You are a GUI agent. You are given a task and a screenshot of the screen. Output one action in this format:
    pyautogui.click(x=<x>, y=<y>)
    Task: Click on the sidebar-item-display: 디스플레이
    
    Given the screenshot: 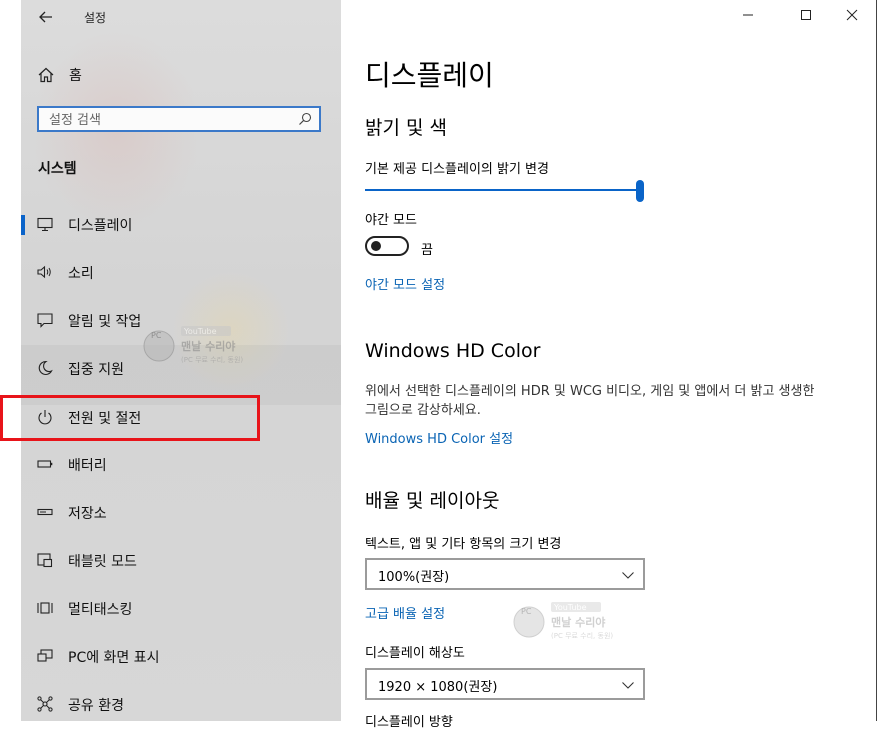 What is the action you would take?
    pyautogui.click(x=181, y=225)
    